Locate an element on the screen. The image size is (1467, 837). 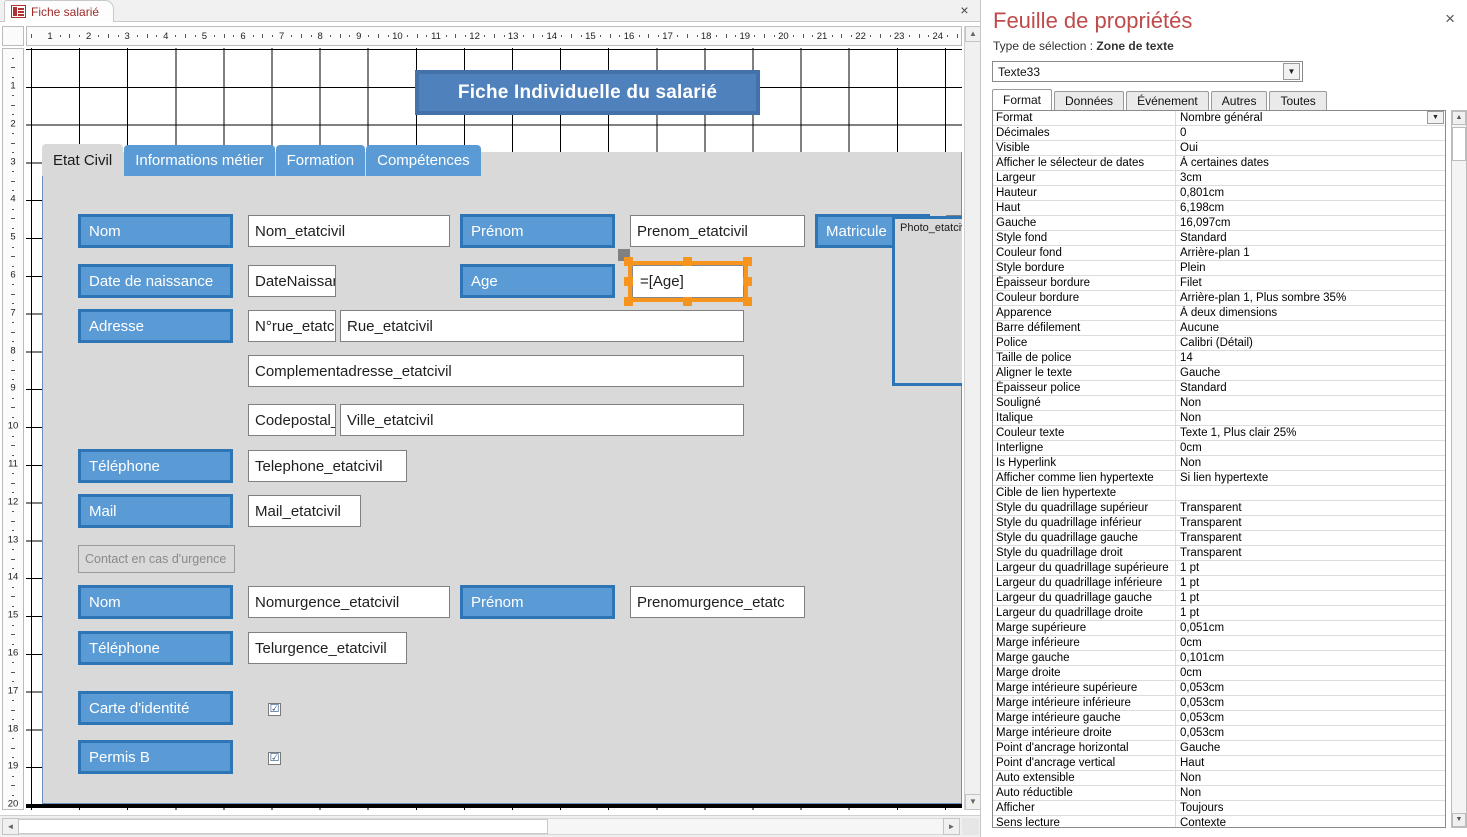
property-row: Point d'ancrage horizontal Gauche is located at coordinates (1219, 748).